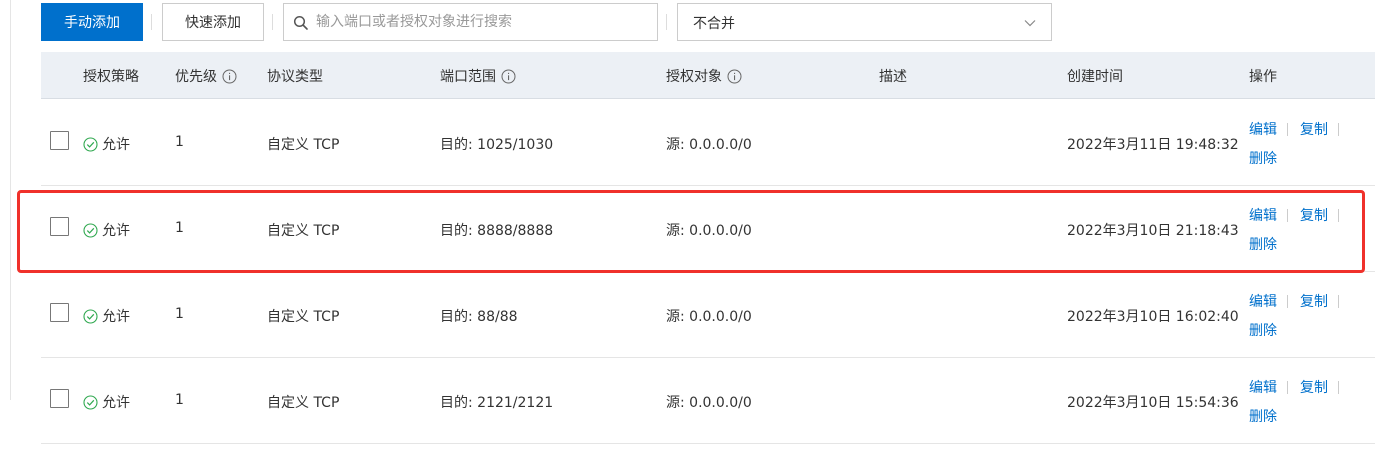  Describe the element at coordinates (893, 77) in the screenshot. I see `column-header-description: 描述` at that location.